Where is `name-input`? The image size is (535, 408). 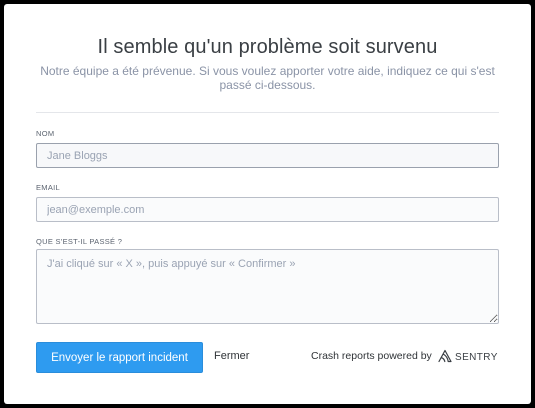
name-input is located at coordinates (267, 155).